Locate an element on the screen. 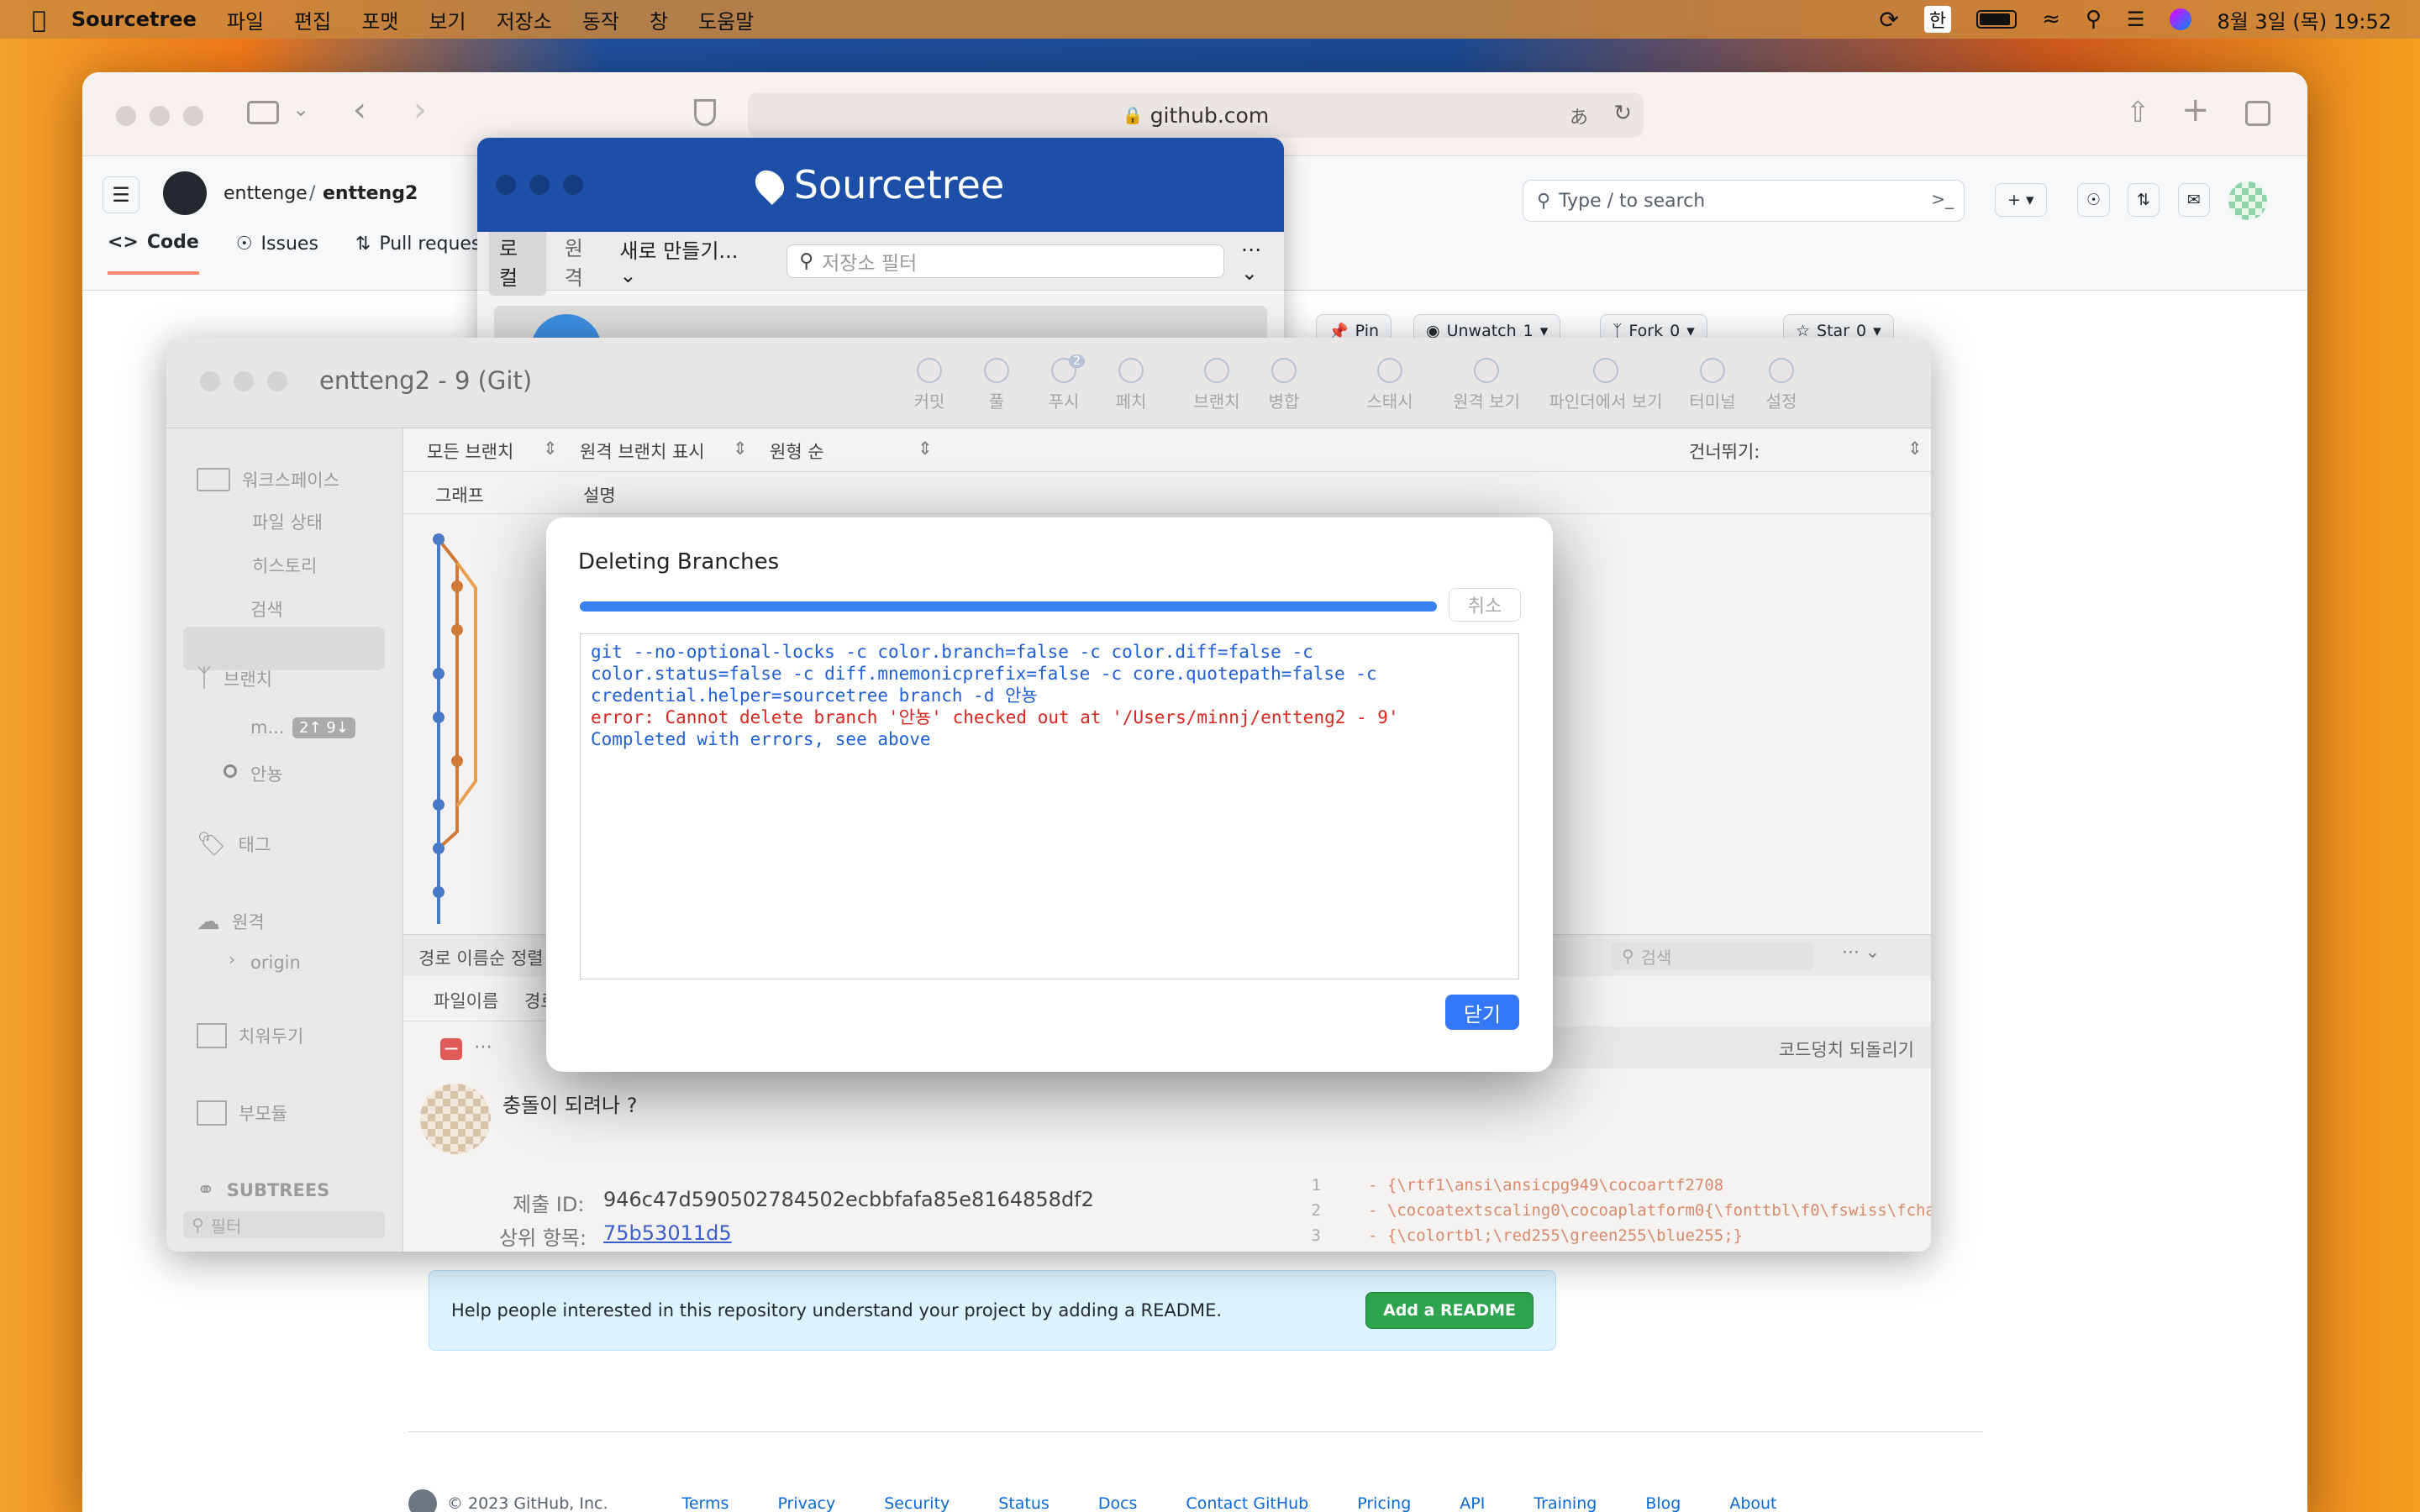 Image resolution: width=2420 pixels, height=1512 pixels. create-new-button: + ▾ is located at coordinates (2021, 200).